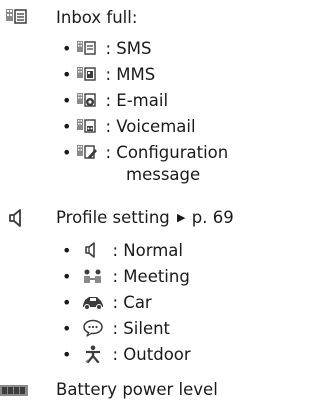 The width and height of the screenshot is (320, 404). Describe the element at coordinates (151, 276) in the screenshot. I see `list-item-label: : Meeting` at that location.